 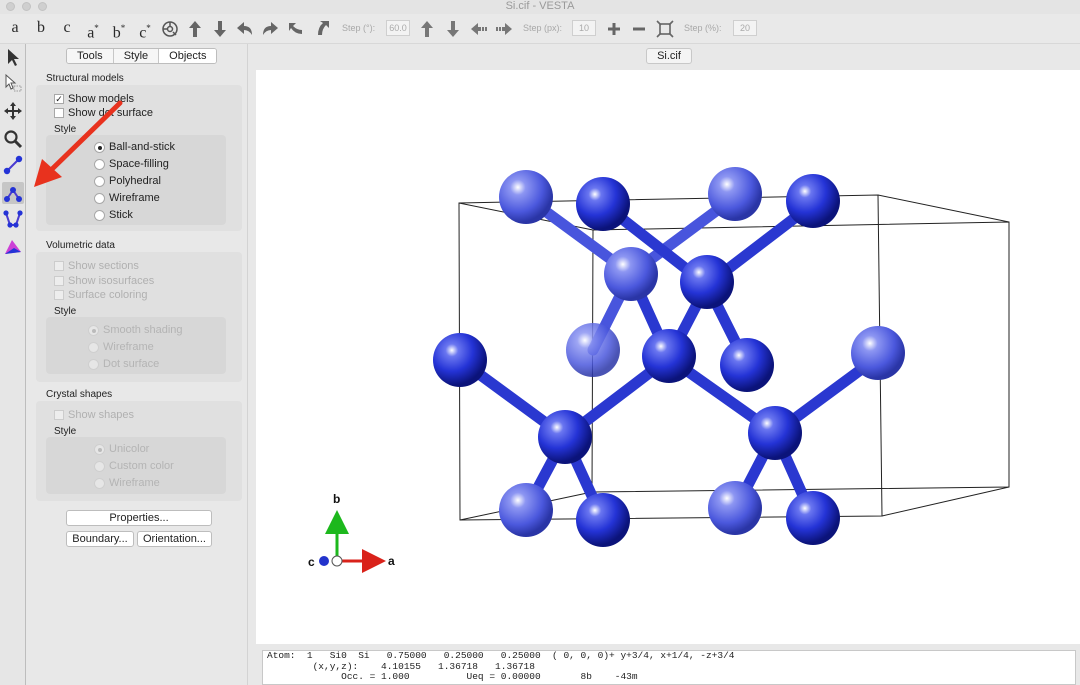 What do you see at coordinates (296, 29) in the screenshot?
I see `rotate-ccw-icon` at bounding box center [296, 29].